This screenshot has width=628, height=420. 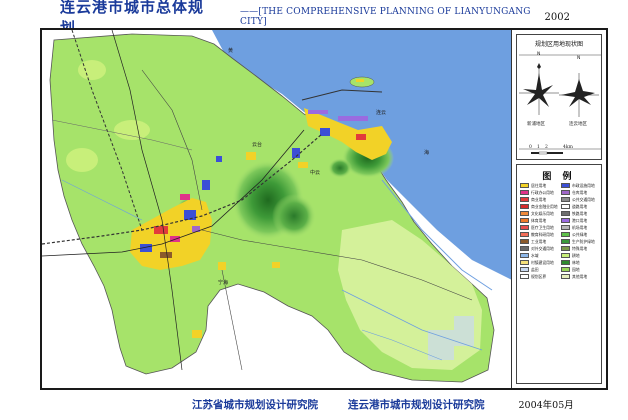 I want to click on legend-label: 港口用地, so click(x=580, y=220).